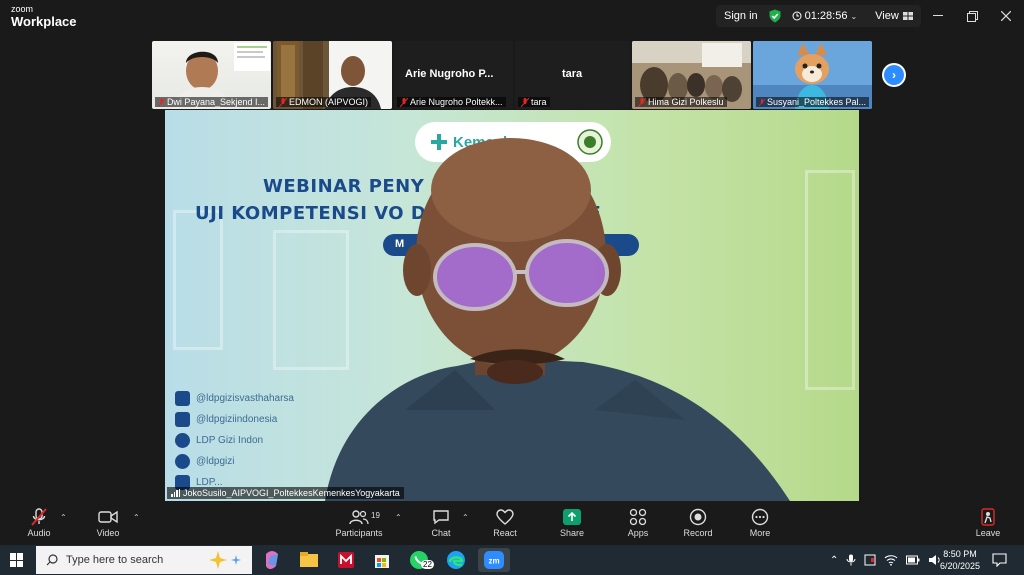 This screenshot has width=1024, height=575. What do you see at coordinates (420, 560) in the screenshot?
I see `whatsapp-app-button: 22` at bounding box center [420, 560].